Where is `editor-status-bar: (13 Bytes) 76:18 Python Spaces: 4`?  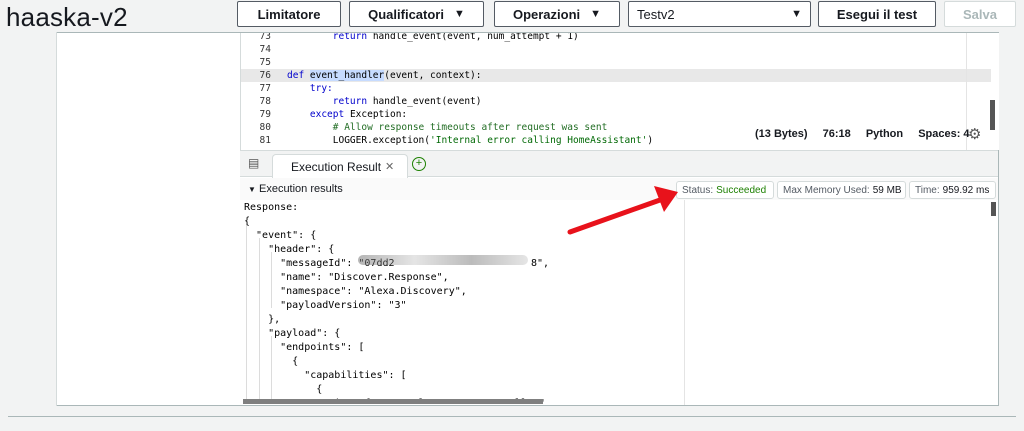 editor-status-bar: (13 Bytes) 76:18 Python Spaces: 4 is located at coordinates (868, 134).